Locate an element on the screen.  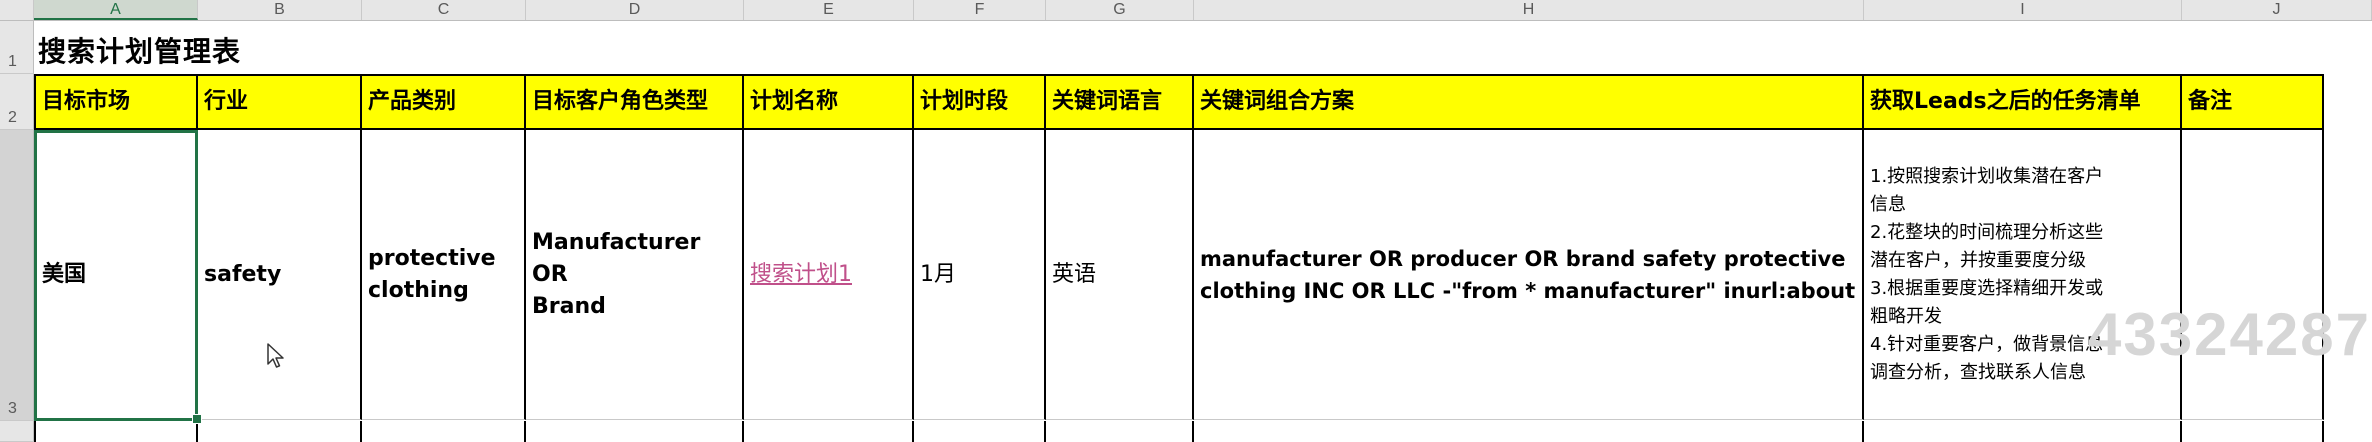
column-header-i: I is located at coordinates (2023, 10).